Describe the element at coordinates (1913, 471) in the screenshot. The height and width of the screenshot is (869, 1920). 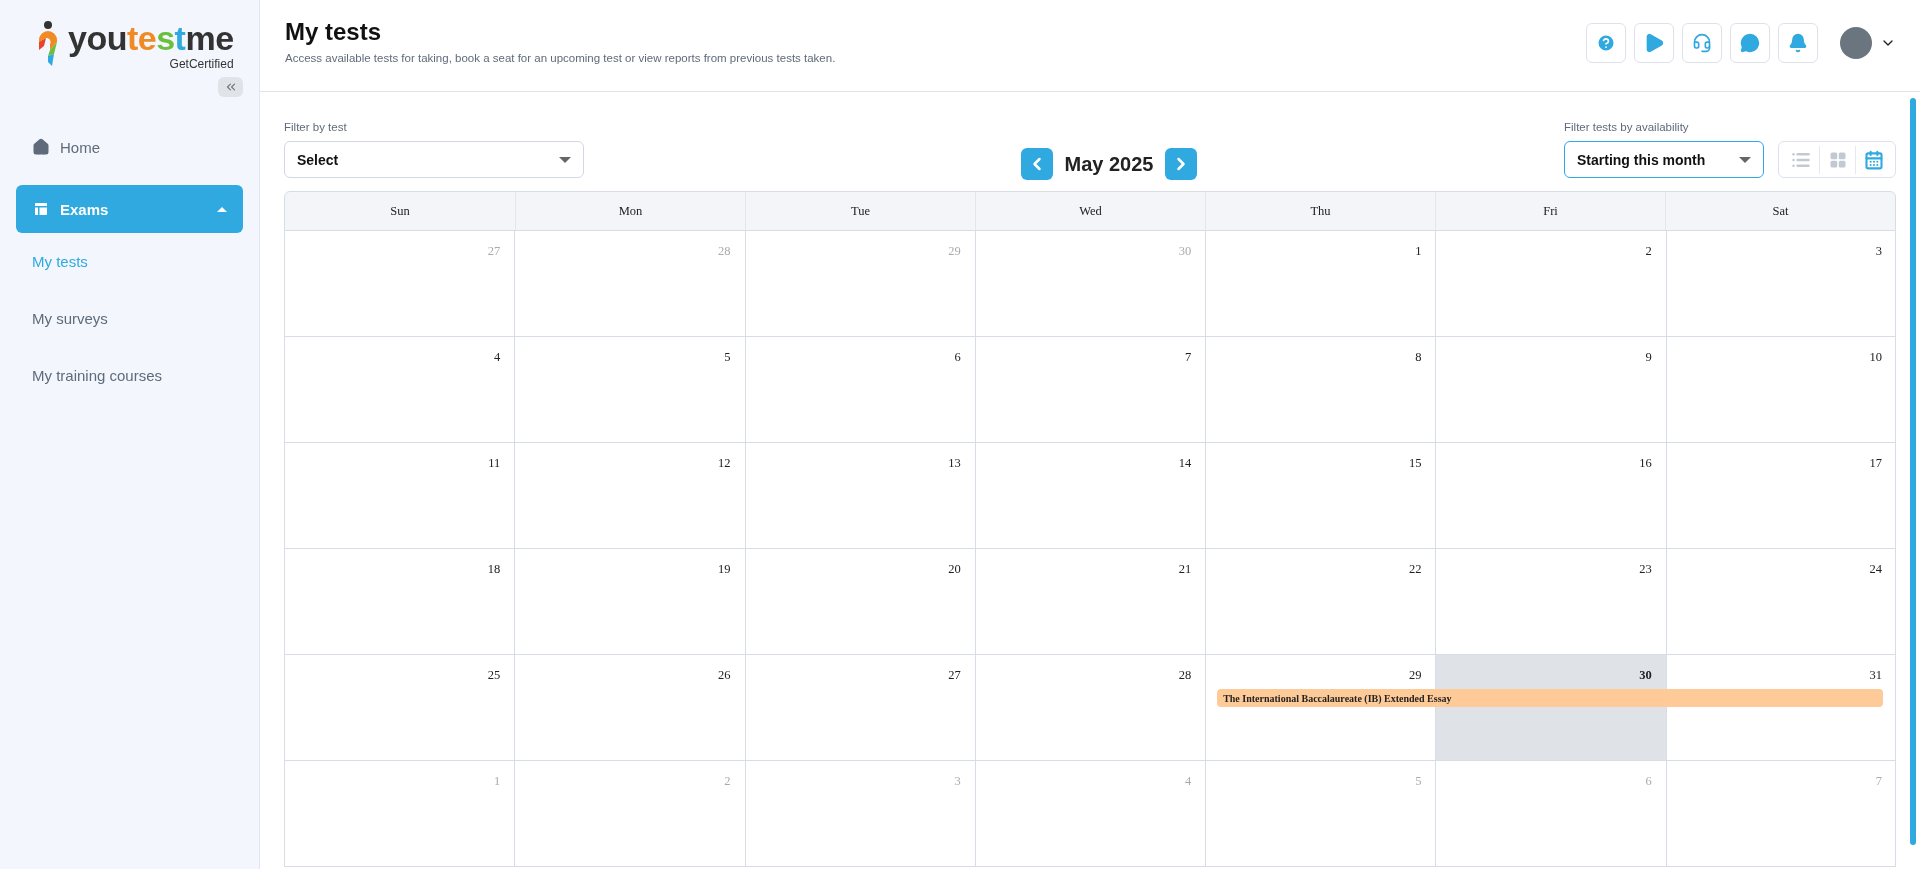
I see `scrollbar` at that location.